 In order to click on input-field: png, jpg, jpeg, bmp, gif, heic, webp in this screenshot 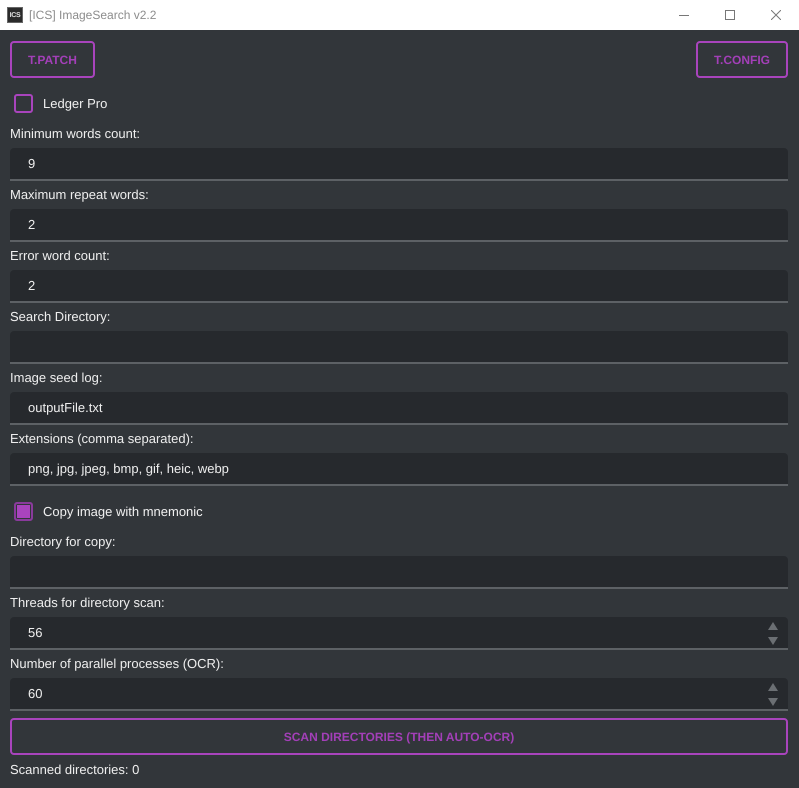, I will do `click(399, 469)`.